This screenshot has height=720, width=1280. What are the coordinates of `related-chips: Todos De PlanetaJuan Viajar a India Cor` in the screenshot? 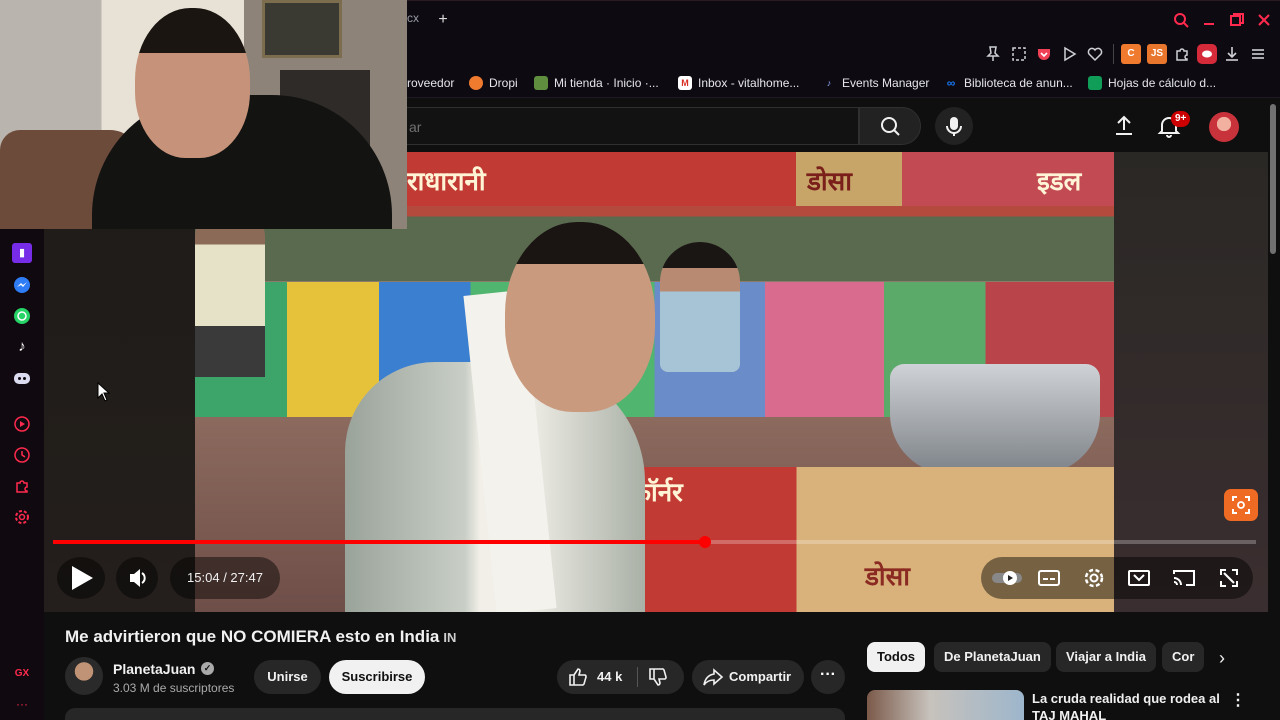 It's located at (1065, 658).